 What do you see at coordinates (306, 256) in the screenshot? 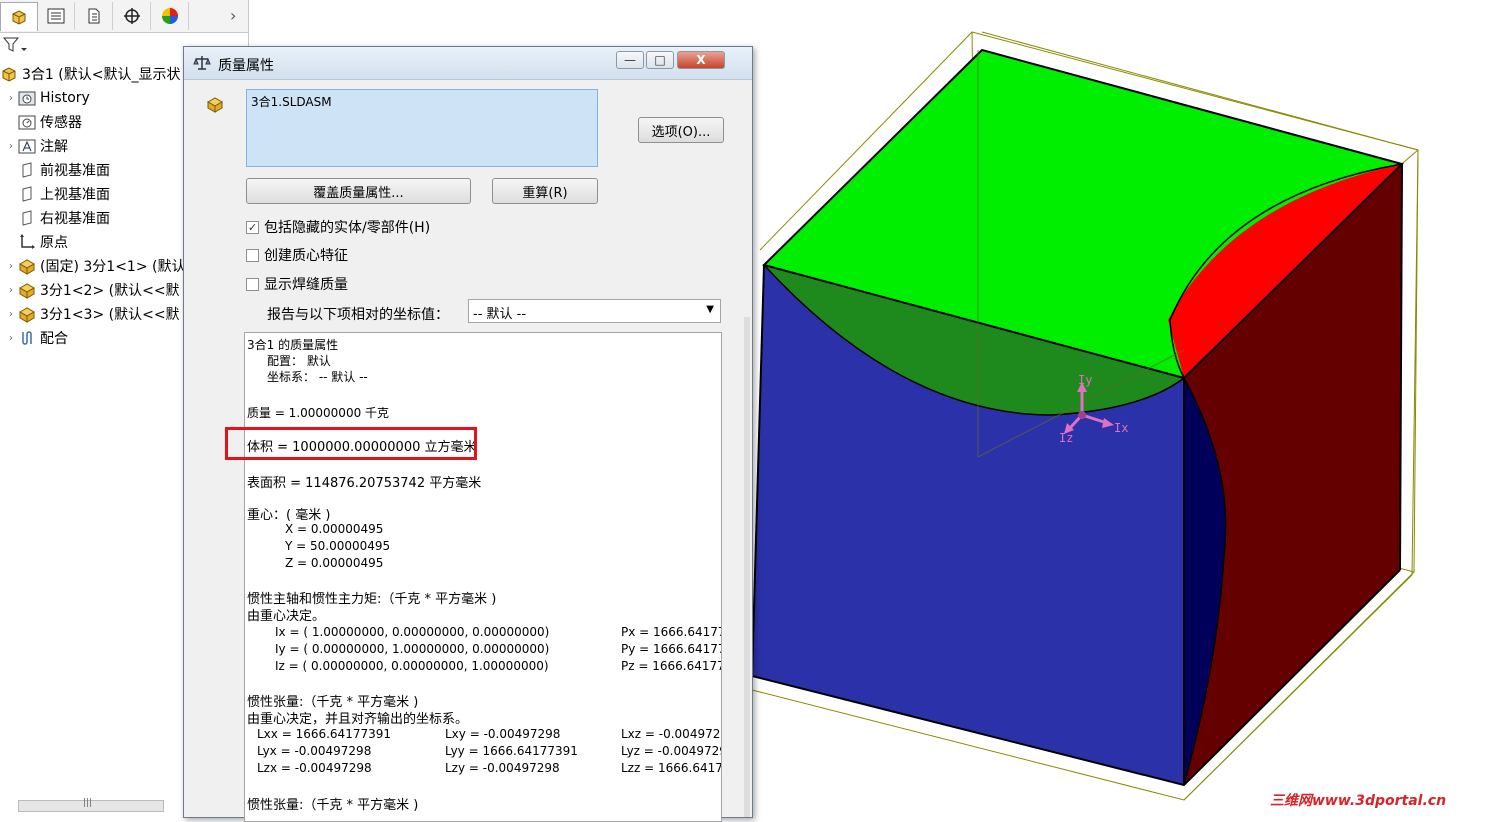
I see `create-cog-label: 创建质心特征` at bounding box center [306, 256].